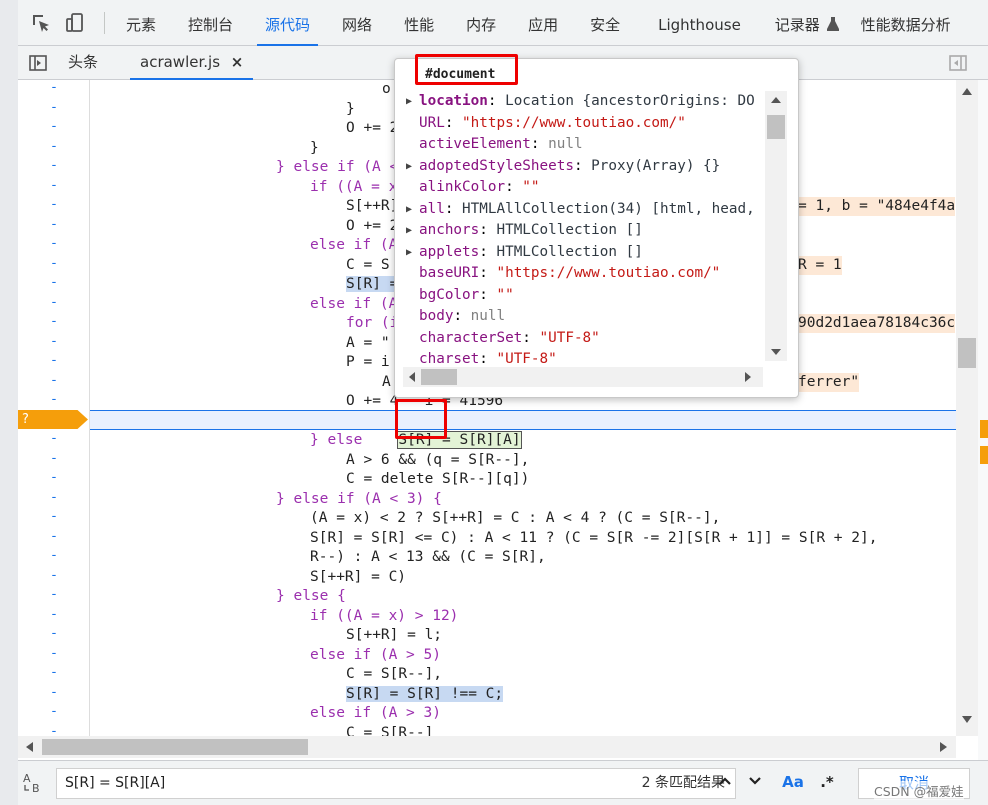 This screenshot has width=988, height=805. What do you see at coordinates (827, 783) in the screenshot?
I see `regex-button: .*` at bounding box center [827, 783].